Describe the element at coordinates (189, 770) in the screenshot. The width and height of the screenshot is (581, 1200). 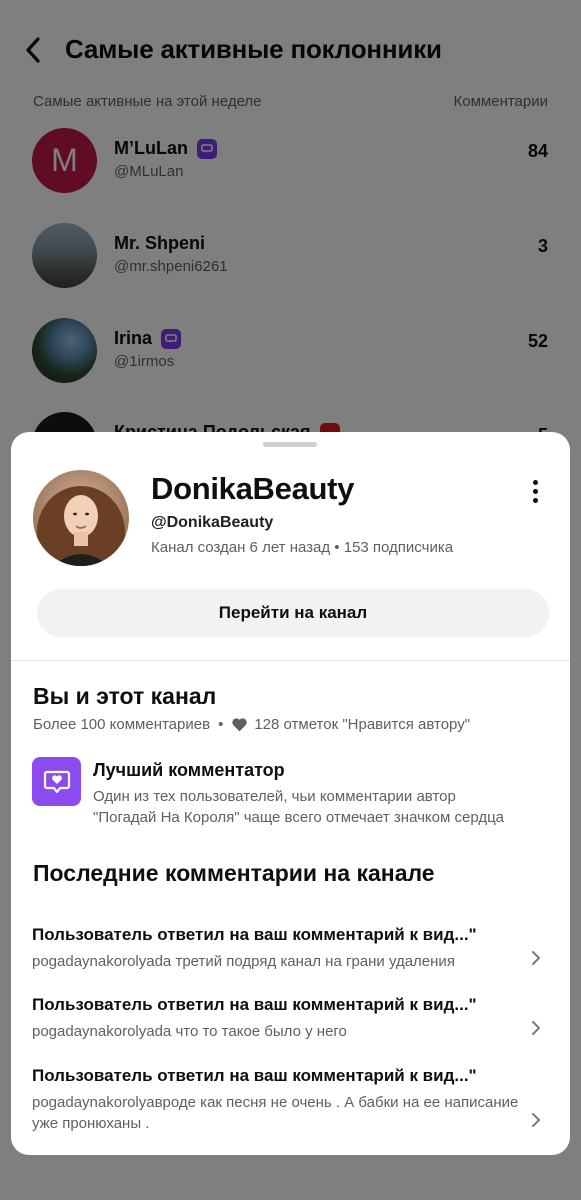
I see `top-commenter-title: Лучший комментатор` at that location.